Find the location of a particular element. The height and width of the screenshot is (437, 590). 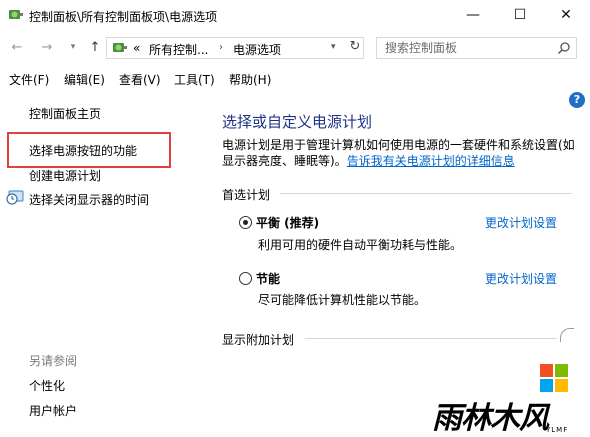

display-off-time-link: 选择关闭显示器的时间 is located at coordinates (89, 199).